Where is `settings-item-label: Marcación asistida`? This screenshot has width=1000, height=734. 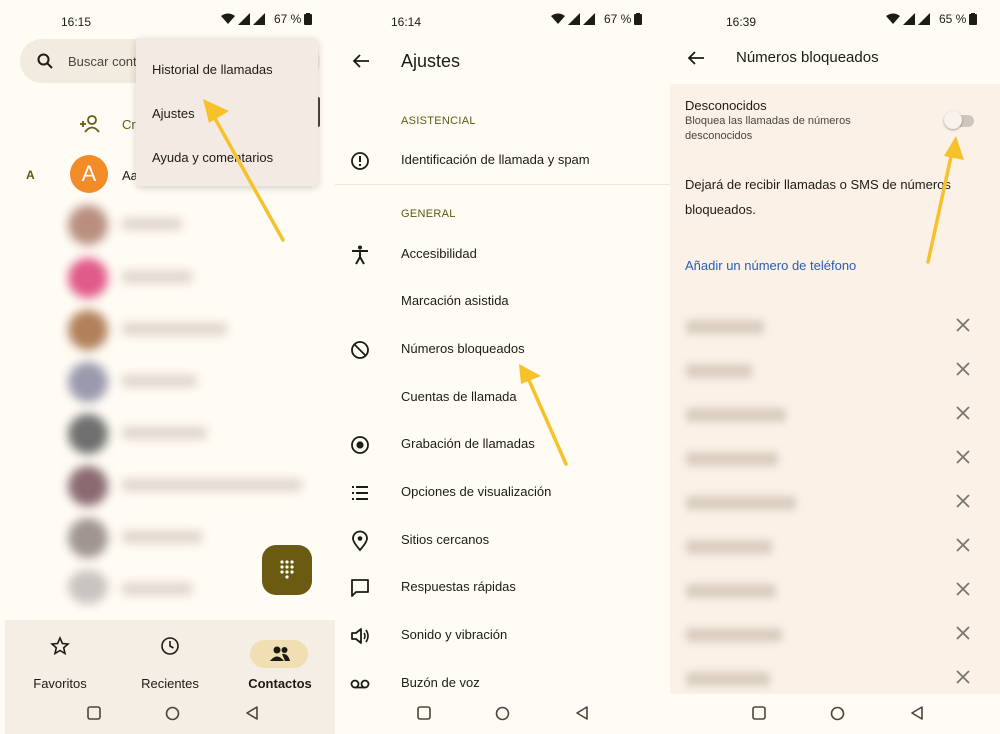 settings-item-label: Marcación asistida is located at coordinates (455, 300).